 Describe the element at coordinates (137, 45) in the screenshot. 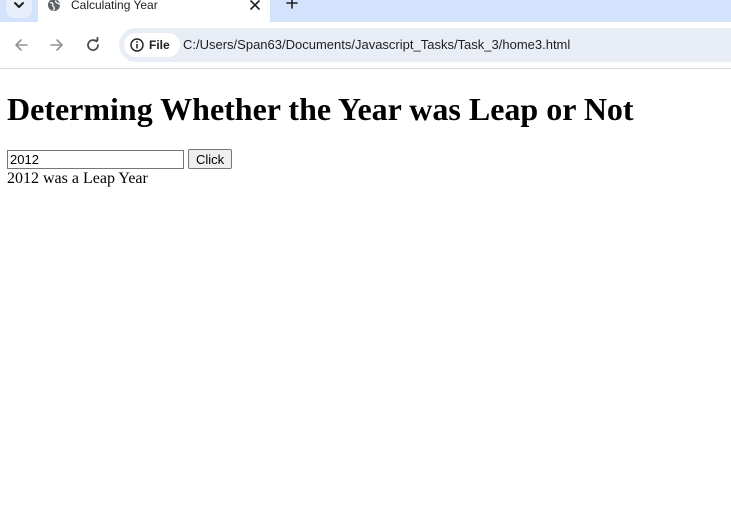

I see `info-icon` at that location.